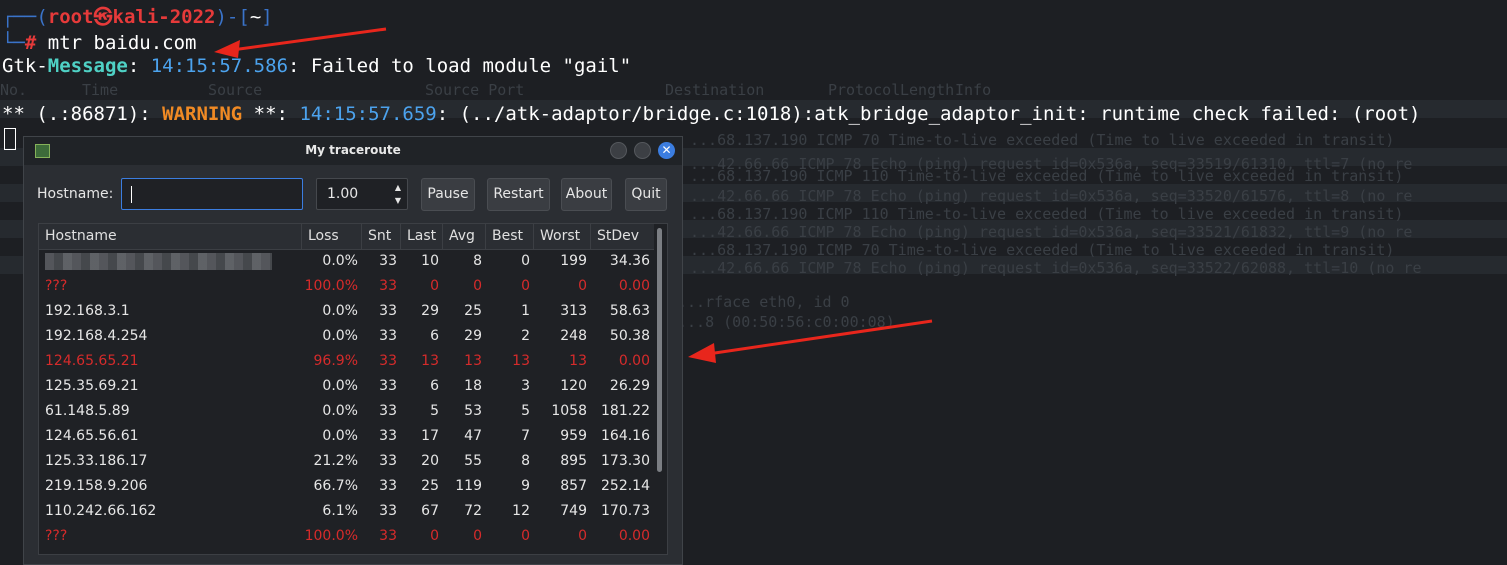 This screenshot has height=565, width=1507. What do you see at coordinates (810, 341) in the screenshot?
I see `arrow-to-table` at bounding box center [810, 341].